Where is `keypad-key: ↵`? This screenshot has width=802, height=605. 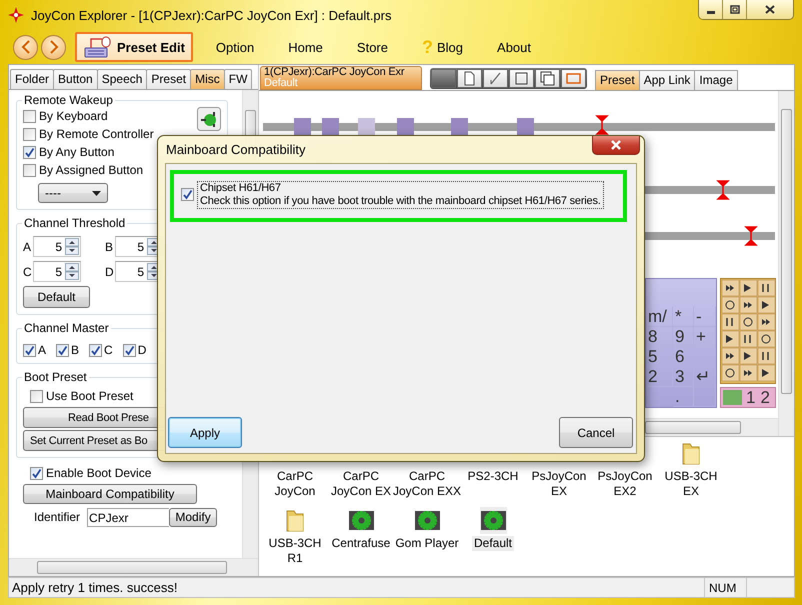
keypad-key: ↵ is located at coordinates (705, 387).